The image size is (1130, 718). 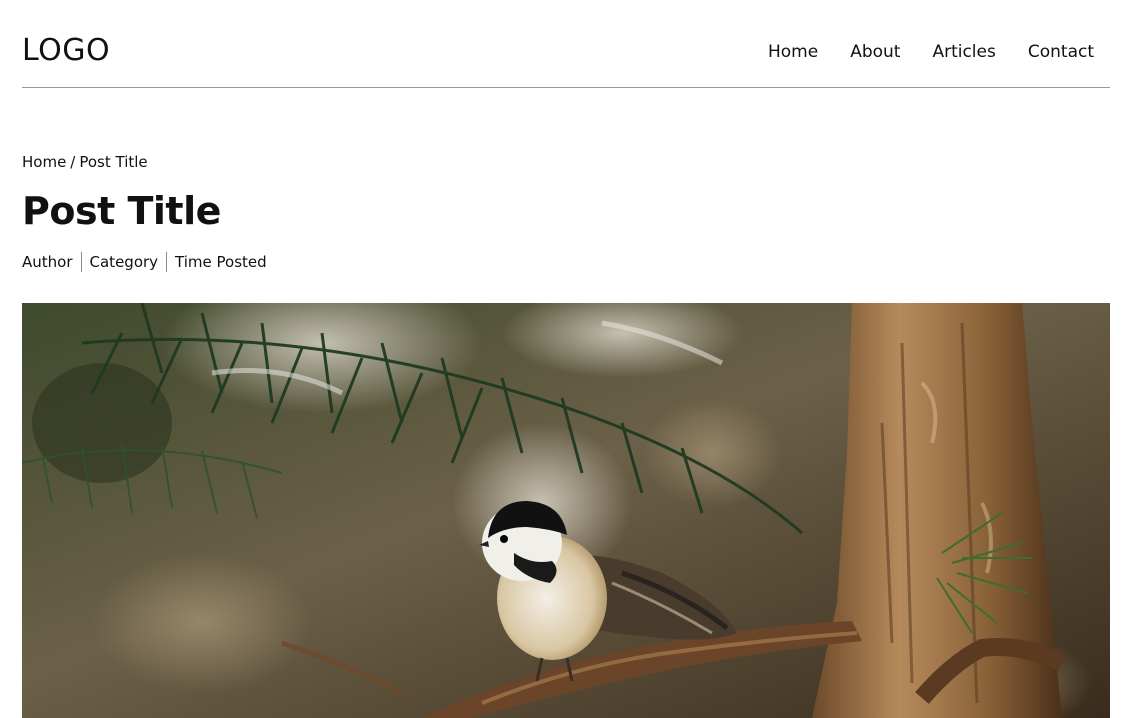 What do you see at coordinates (963, 52) in the screenshot?
I see `nav-articles: Articles` at bounding box center [963, 52].